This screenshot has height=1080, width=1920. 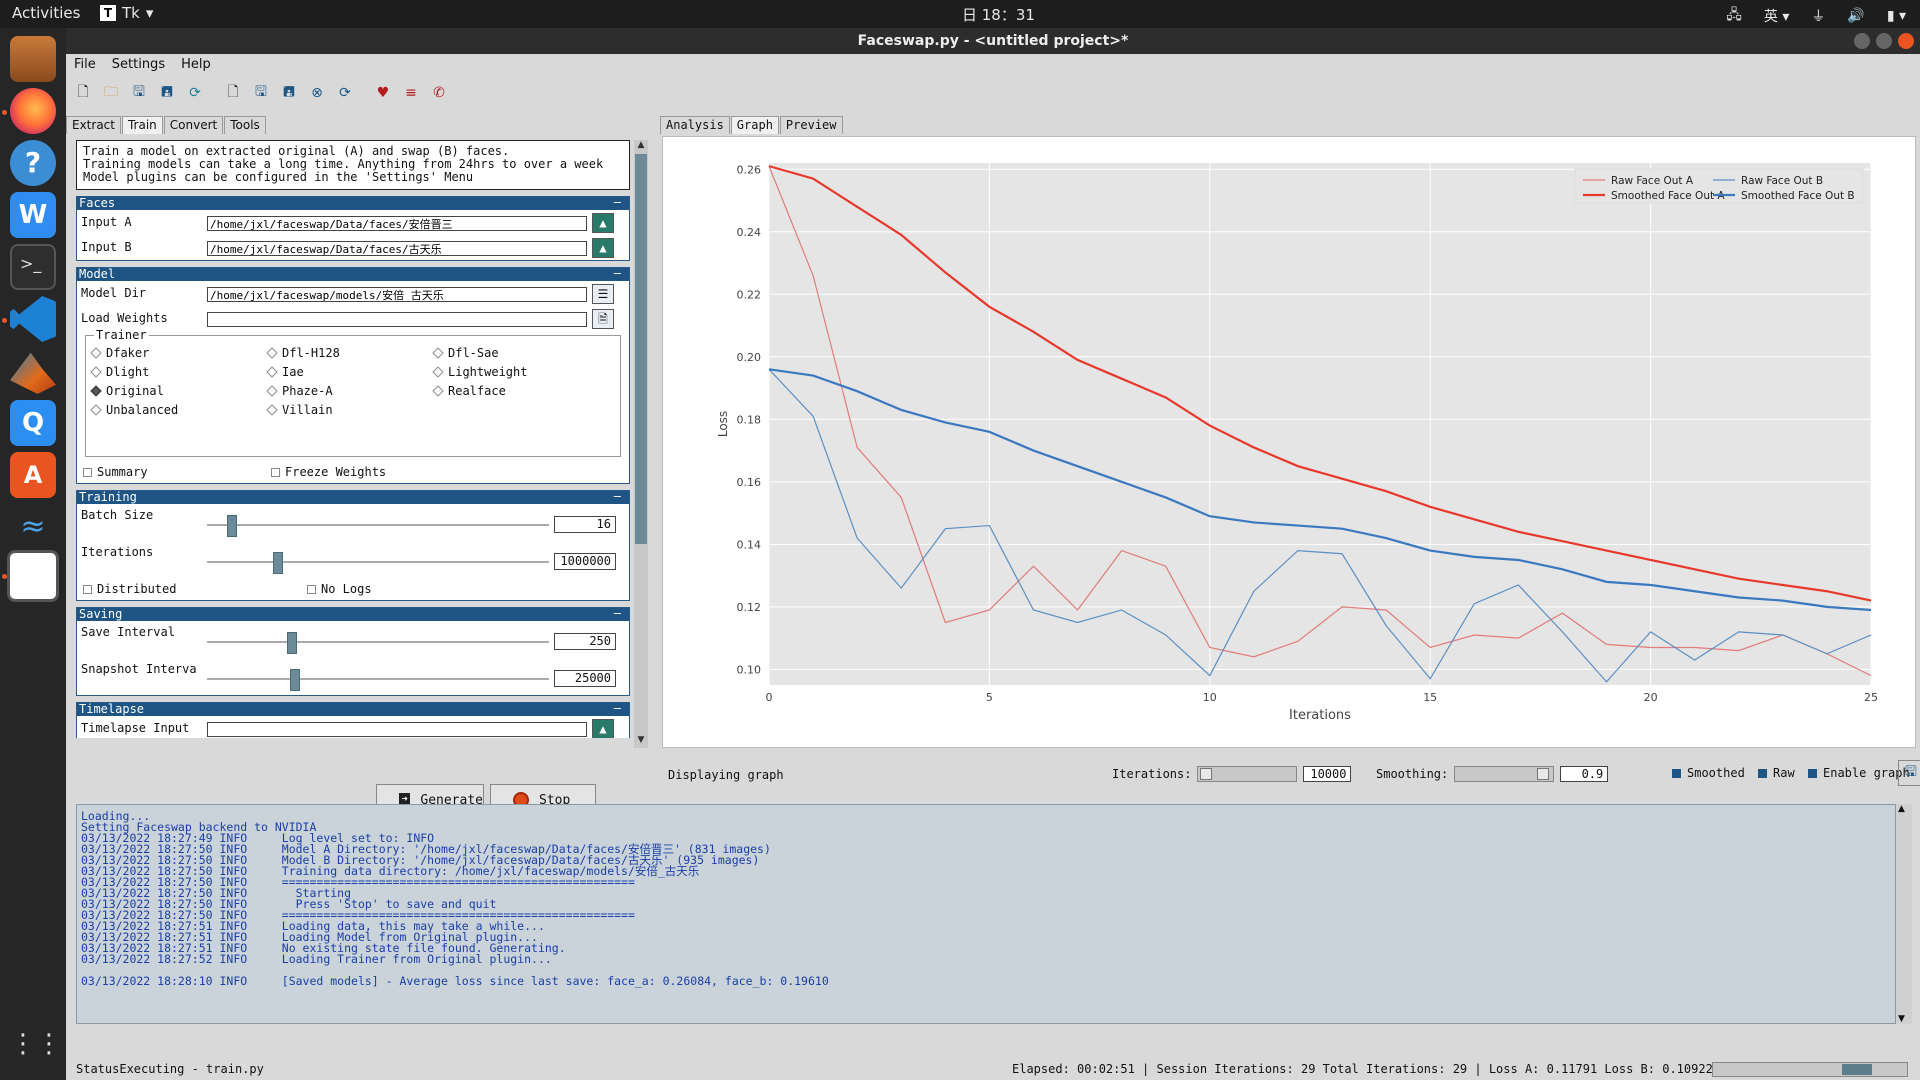 I want to click on save-interval-value: 250, so click(x=585, y=641).